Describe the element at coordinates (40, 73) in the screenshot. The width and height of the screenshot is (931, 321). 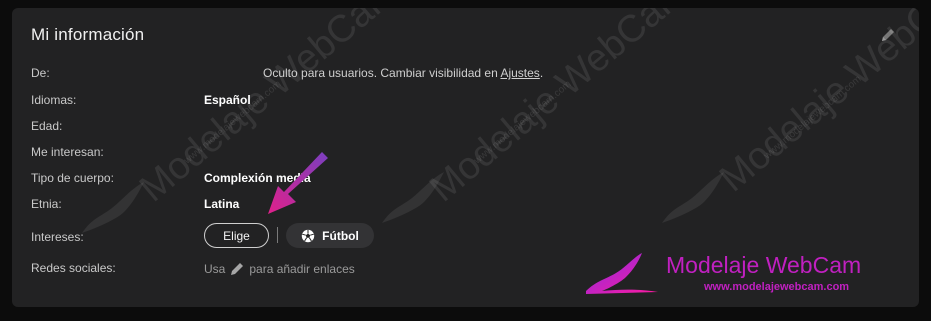
I see `label-from: De:` at that location.